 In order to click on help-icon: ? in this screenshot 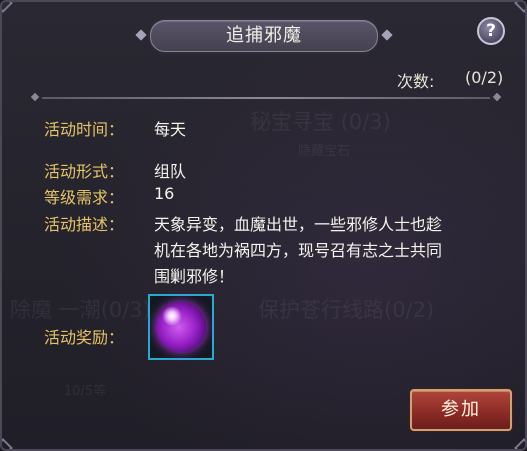, I will do `click(491, 31)`.